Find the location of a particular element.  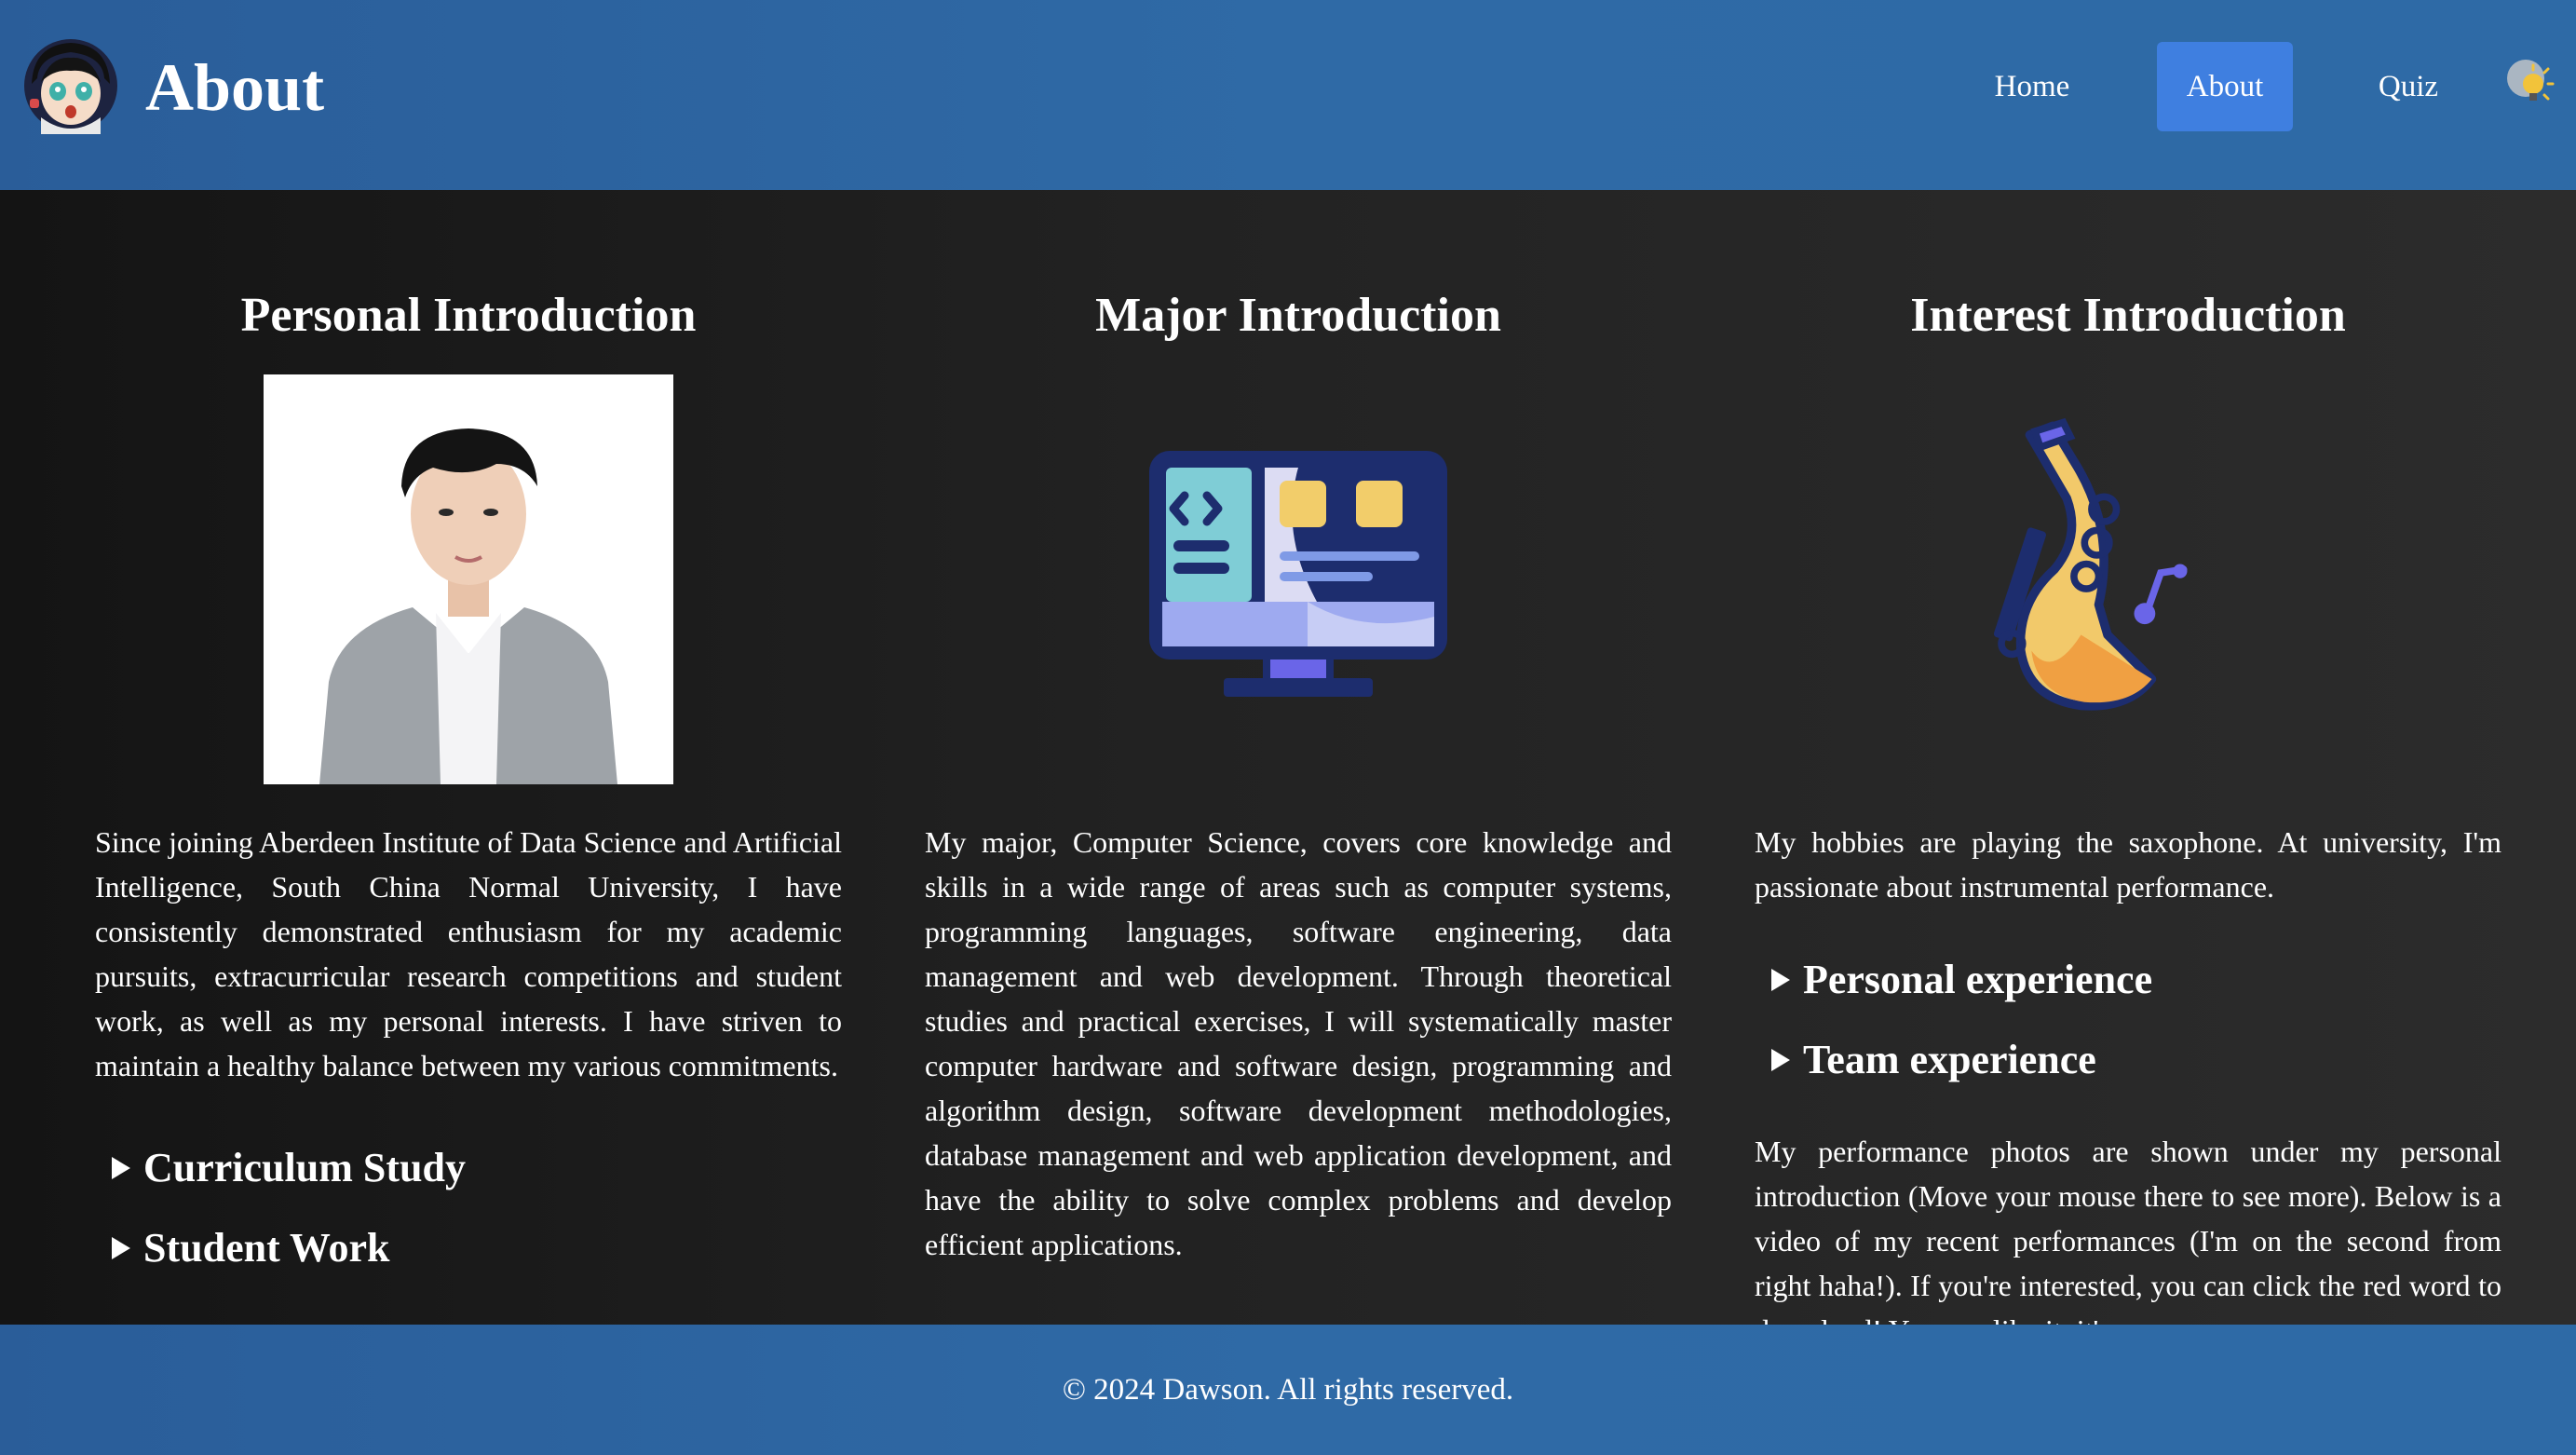

site-footer: © 2024 Dawson. All rights reserved. is located at coordinates (1288, 1390).